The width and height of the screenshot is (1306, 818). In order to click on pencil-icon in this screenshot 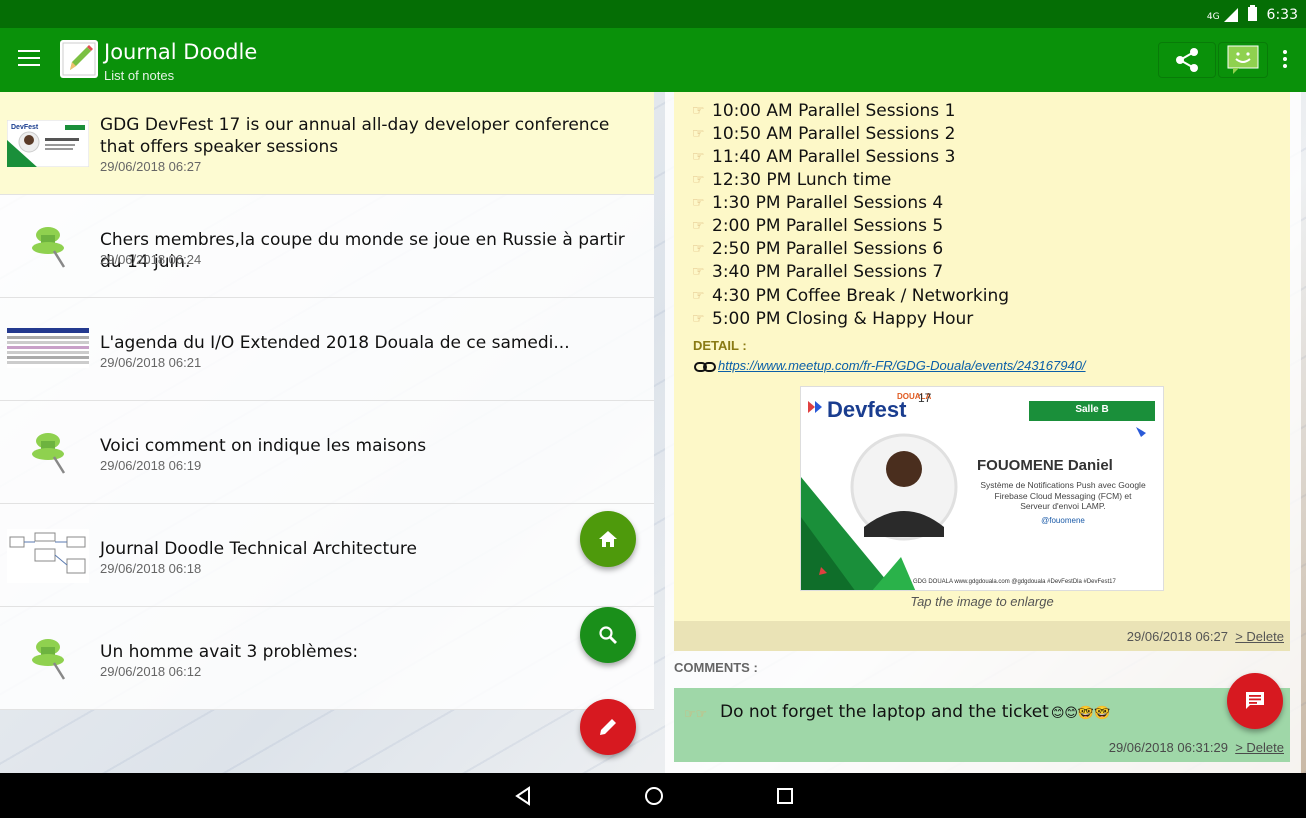, I will do `click(608, 727)`.